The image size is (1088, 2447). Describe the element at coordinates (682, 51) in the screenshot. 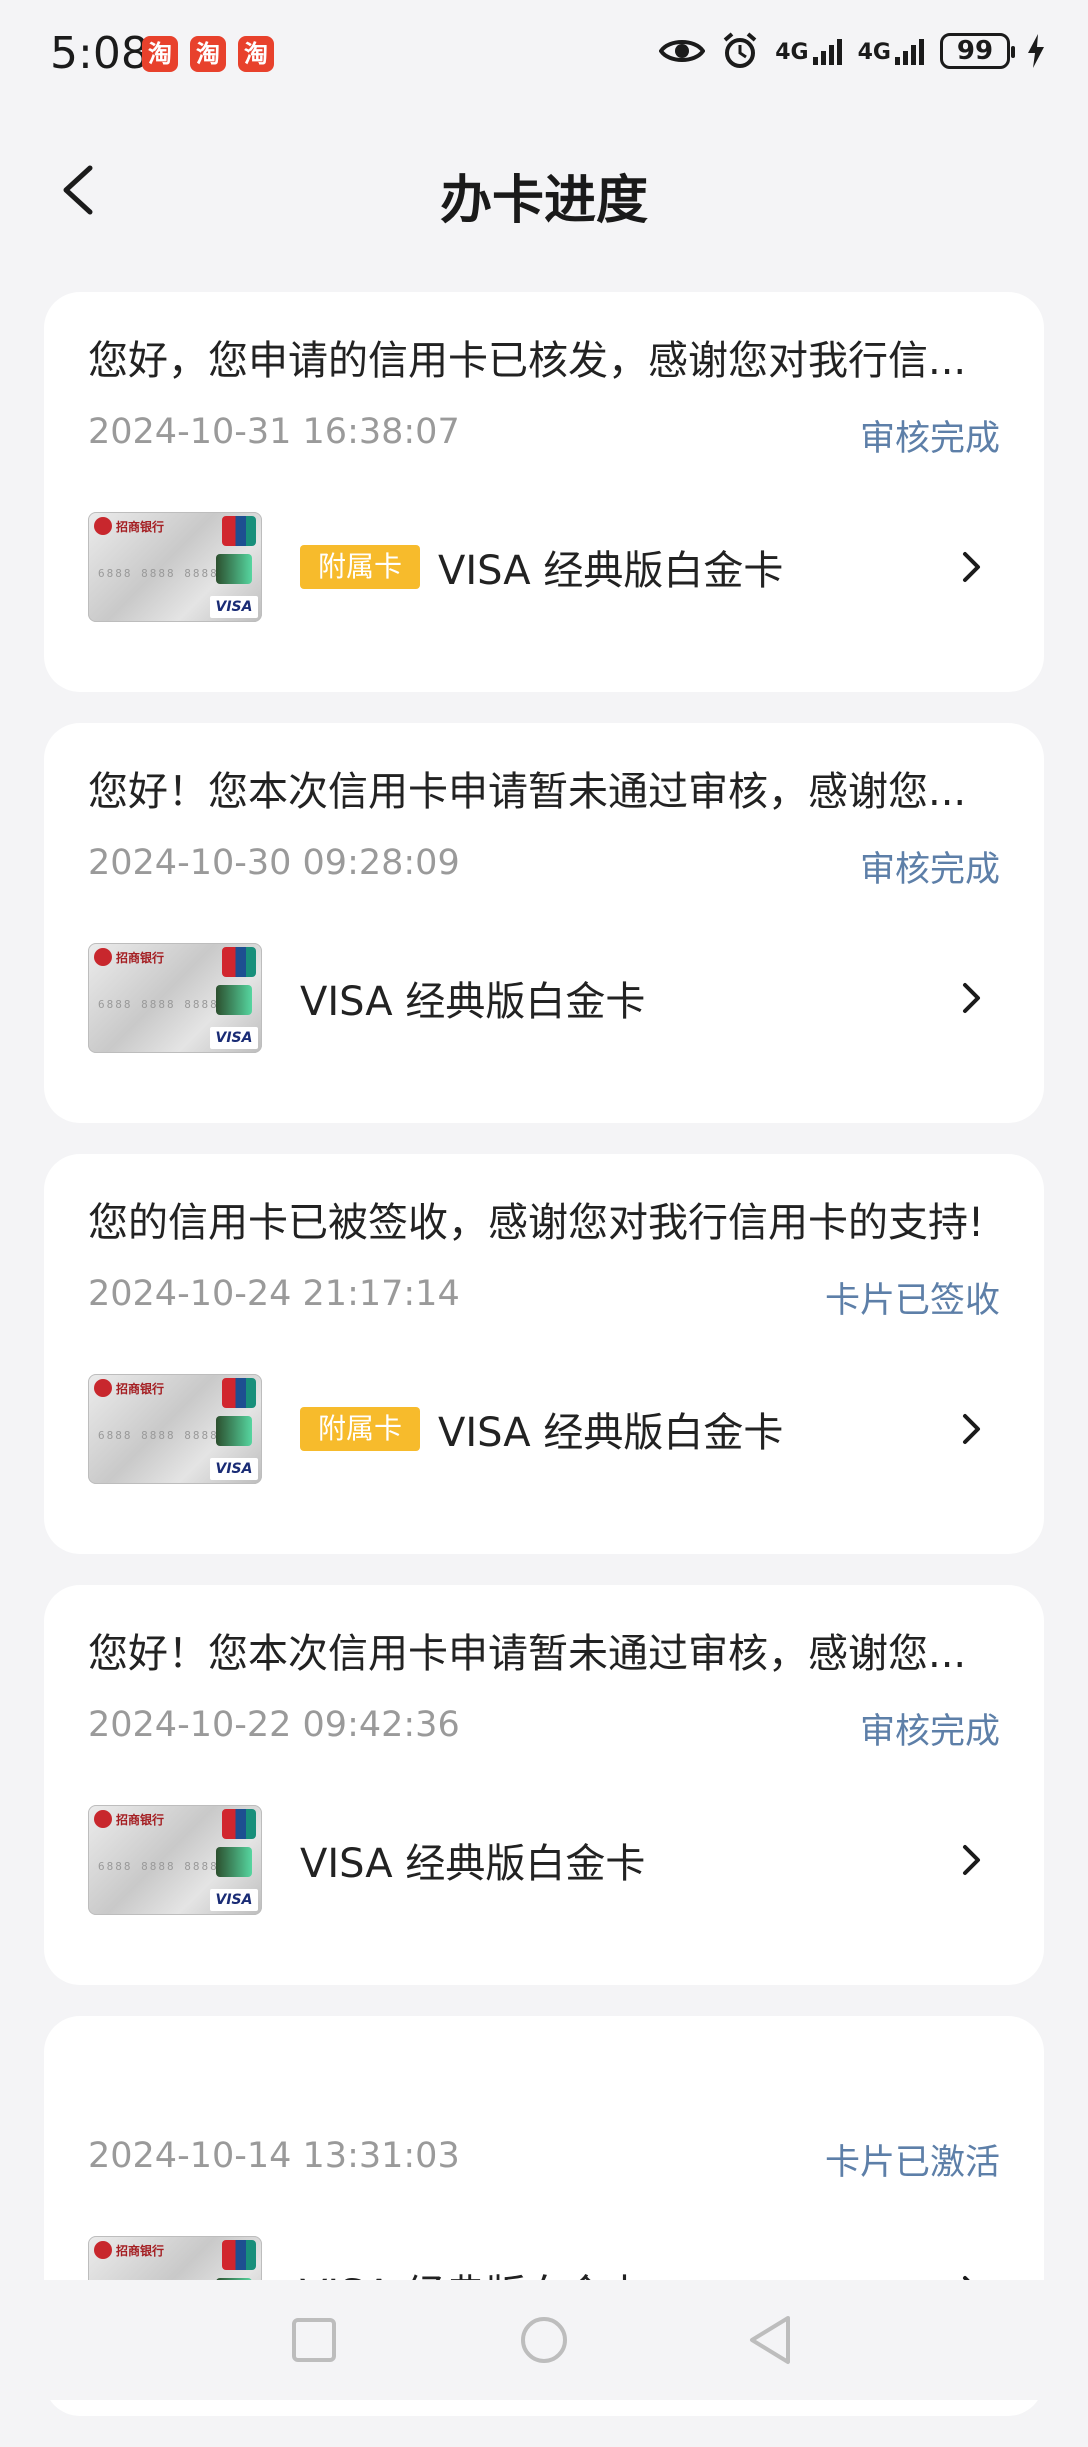

I see `eye-icon` at that location.